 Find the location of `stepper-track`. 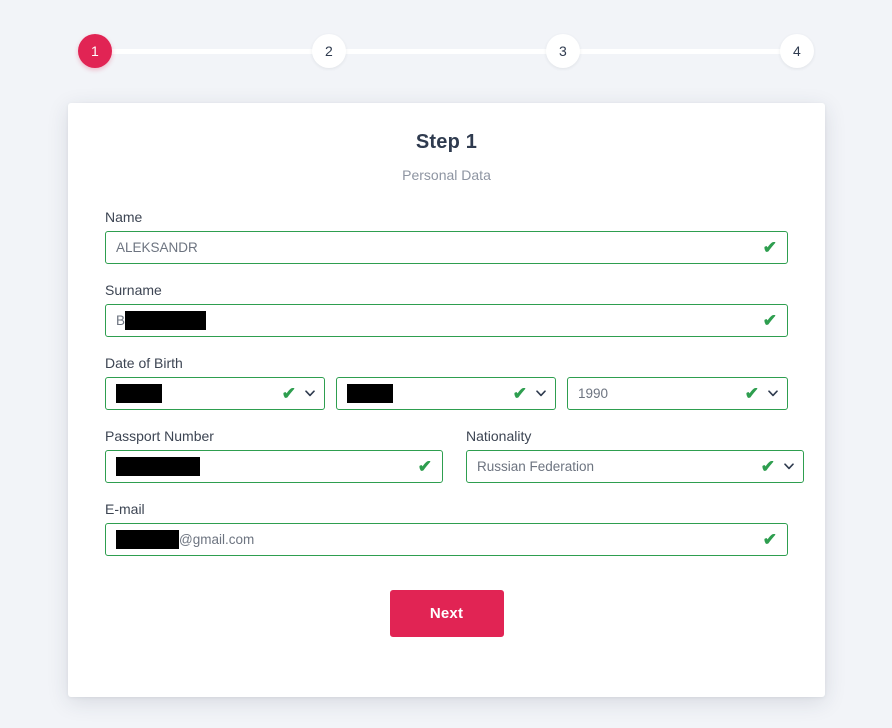

stepper-track is located at coordinates (446, 51).